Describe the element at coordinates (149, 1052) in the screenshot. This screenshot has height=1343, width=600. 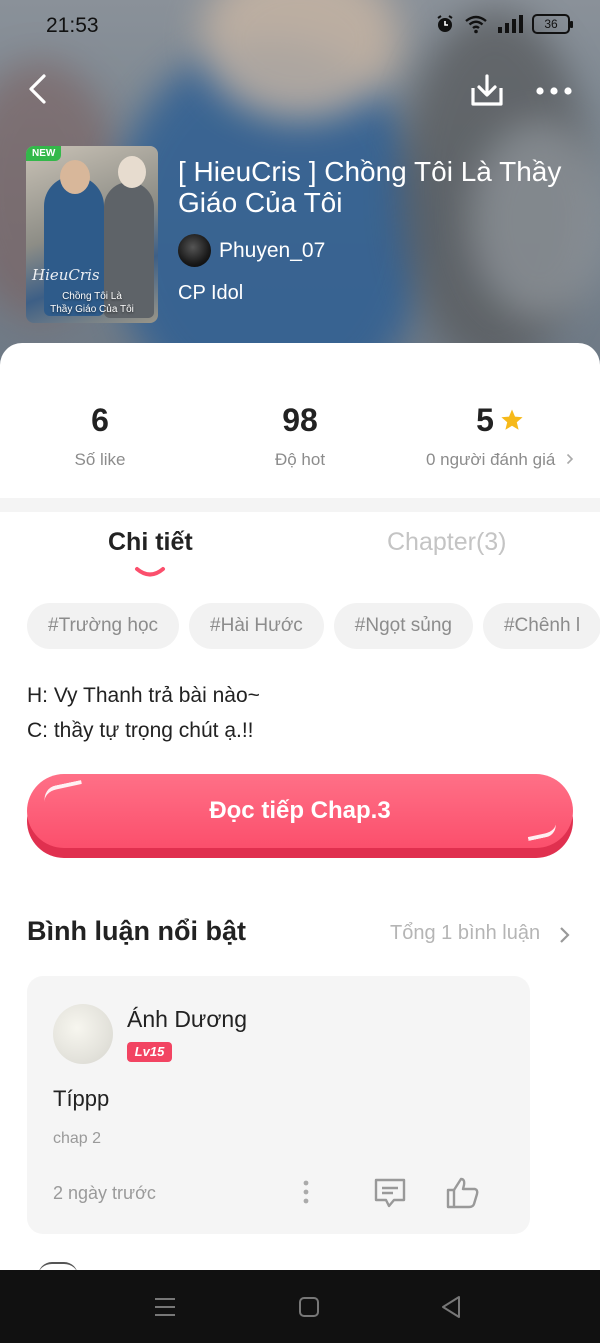
I see `level-badge: Lv15` at that location.